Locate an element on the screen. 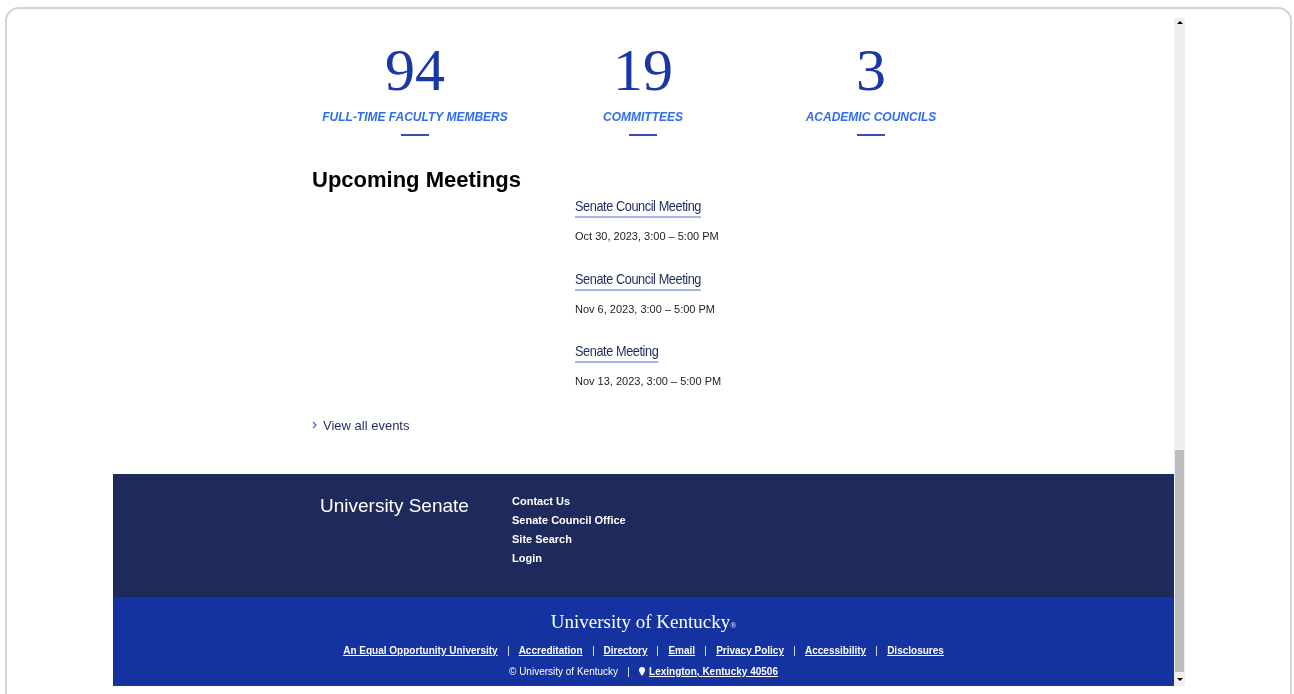 The image size is (1294, 694). stat-number: 94 is located at coordinates (415, 70).